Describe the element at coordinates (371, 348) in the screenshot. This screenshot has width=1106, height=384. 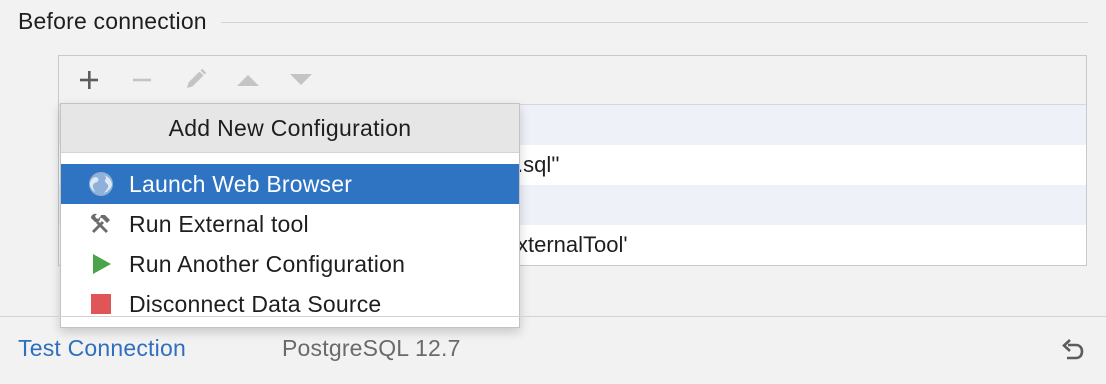
I see `driver-version-label: PostgreSQL 12.7` at that location.